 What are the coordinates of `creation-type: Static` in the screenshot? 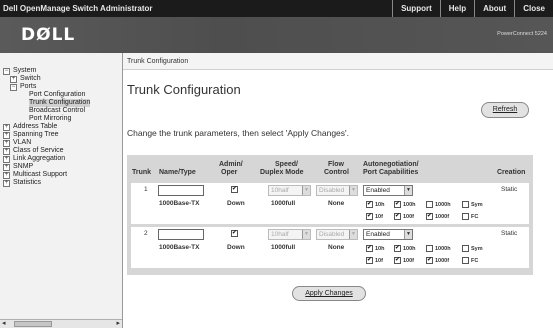 It's located at (509, 189).